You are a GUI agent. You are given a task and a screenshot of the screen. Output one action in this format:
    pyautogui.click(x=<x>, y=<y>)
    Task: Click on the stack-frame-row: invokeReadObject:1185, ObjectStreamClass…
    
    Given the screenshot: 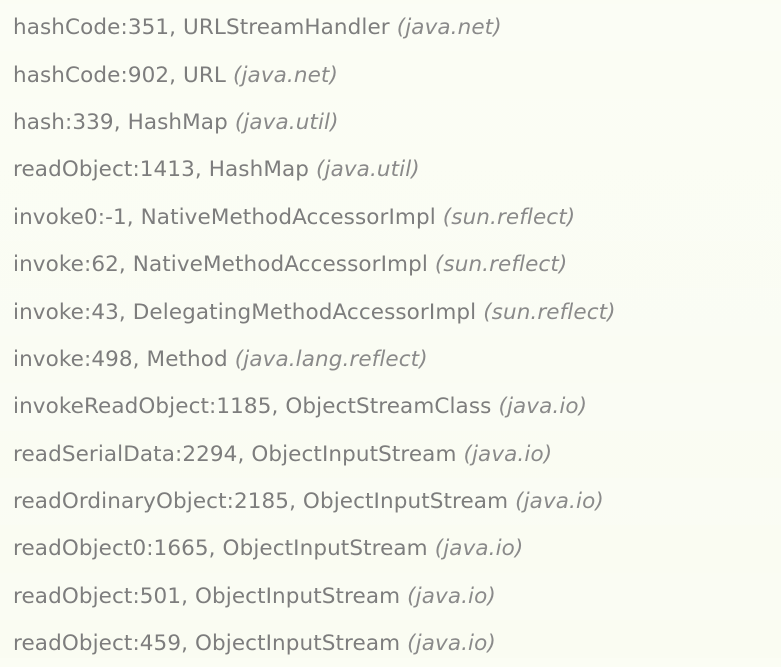 What is the action you would take?
    pyautogui.click(x=390, y=407)
    